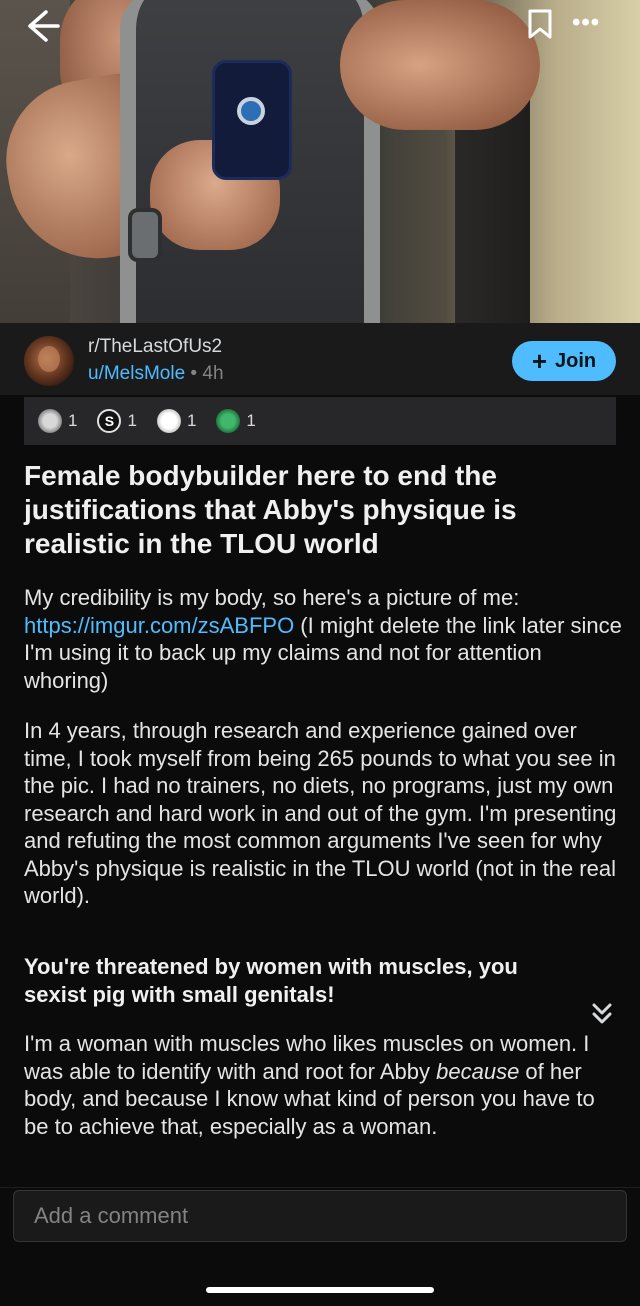  Describe the element at coordinates (320, 1216) in the screenshot. I see `comment-input` at that location.